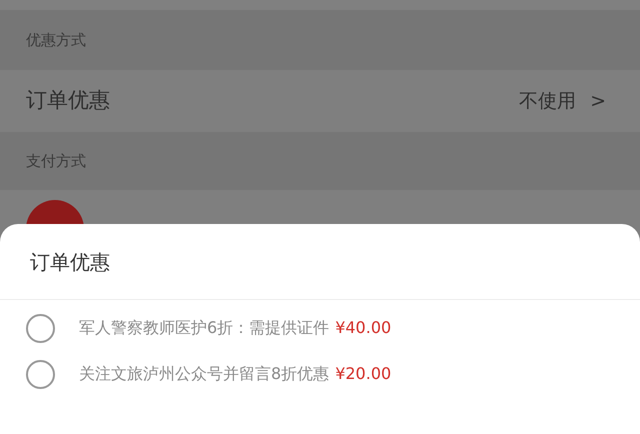 This screenshot has width=640, height=434. I want to click on option-amount: ¥20.00, so click(363, 374).